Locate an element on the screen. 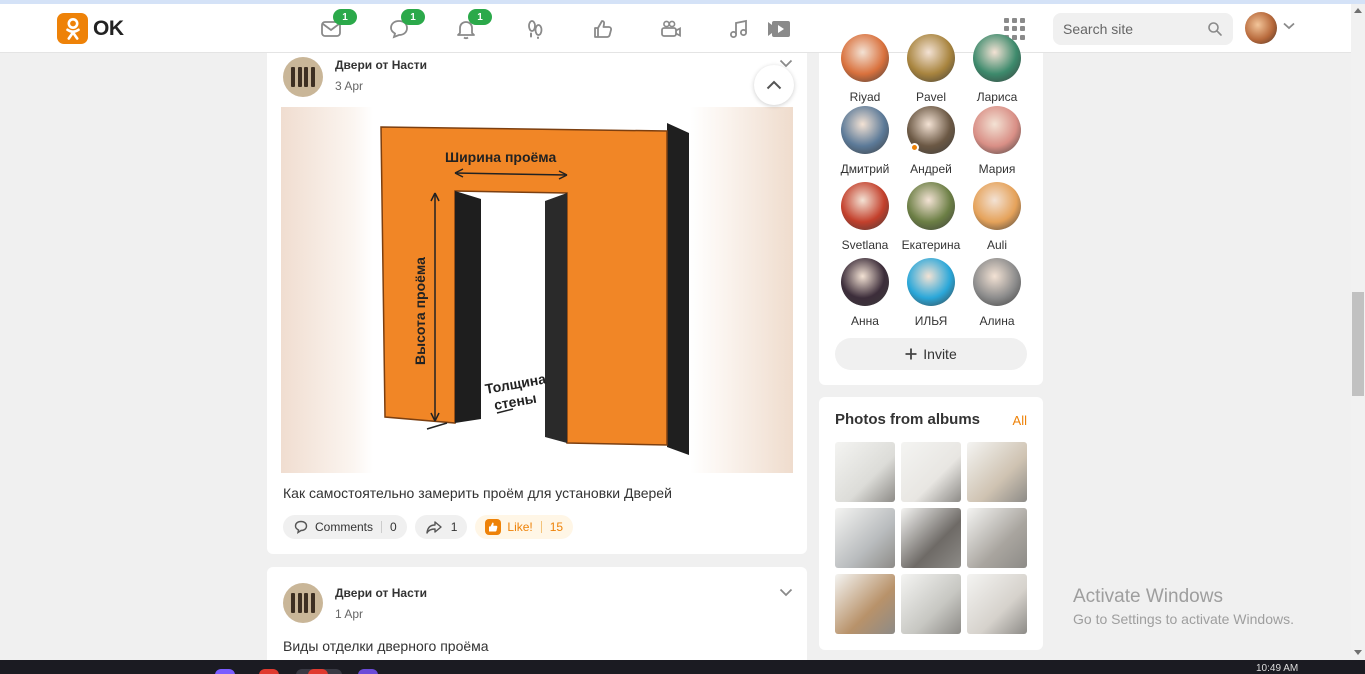  post-date: 1 Apr is located at coordinates (349, 614).